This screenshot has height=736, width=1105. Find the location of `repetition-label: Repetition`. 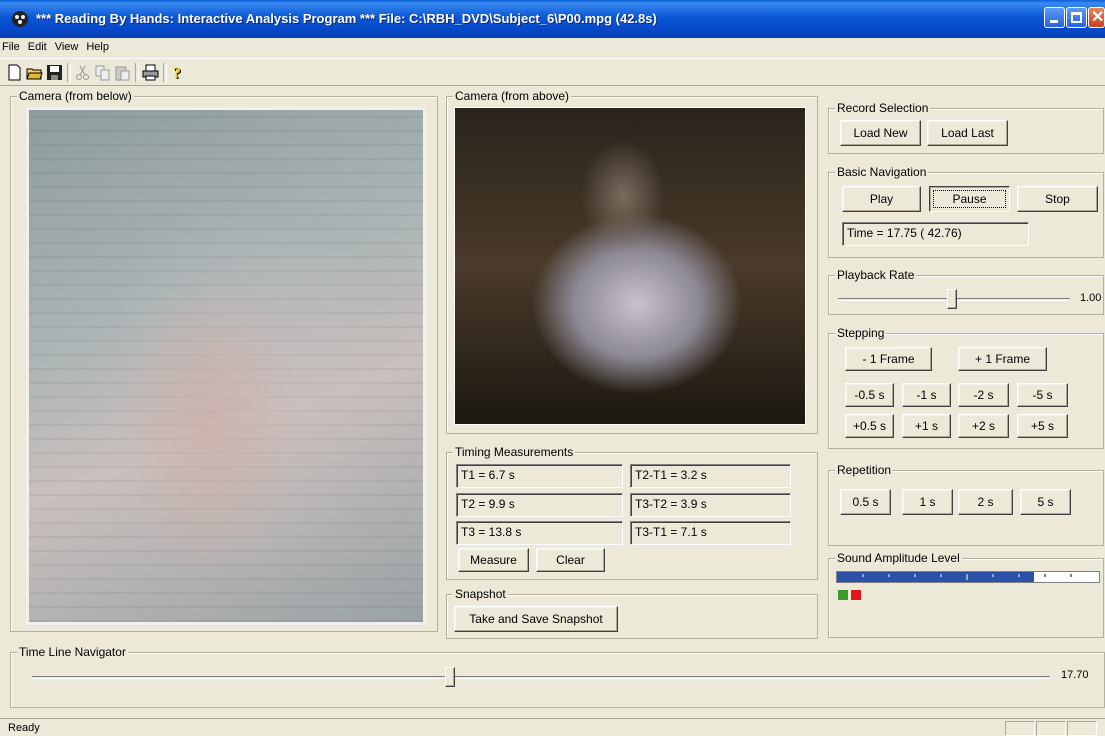

repetition-label: Repetition is located at coordinates (864, 470).